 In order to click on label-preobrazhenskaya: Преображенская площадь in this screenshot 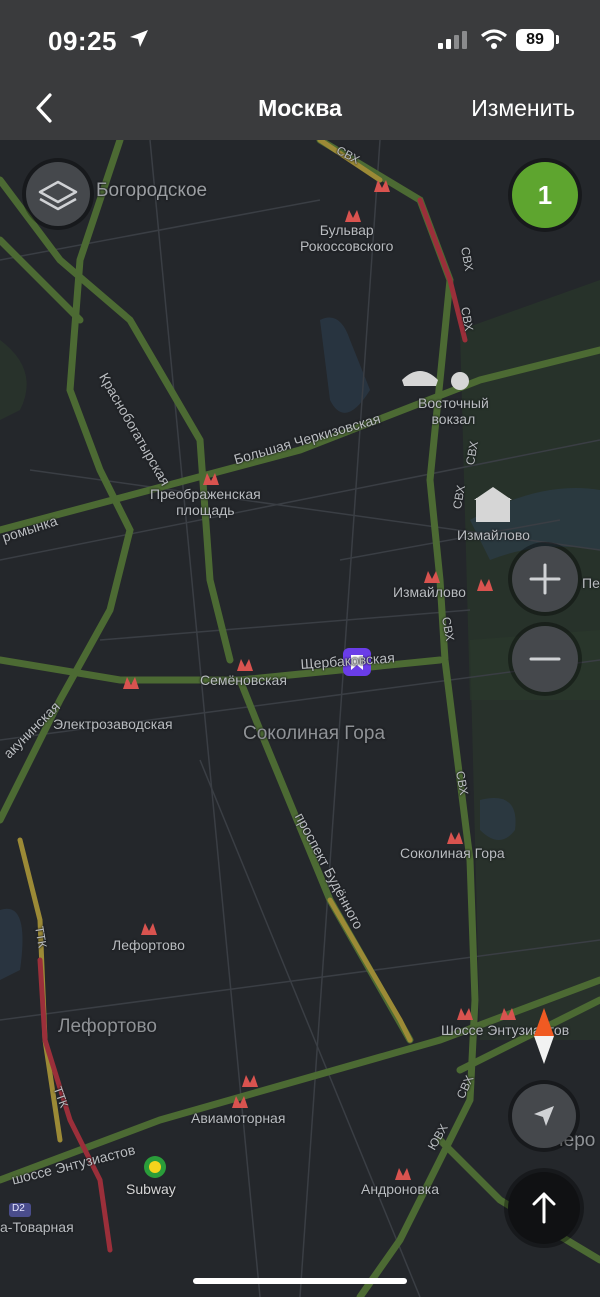, I will do `click(205, 502)`.